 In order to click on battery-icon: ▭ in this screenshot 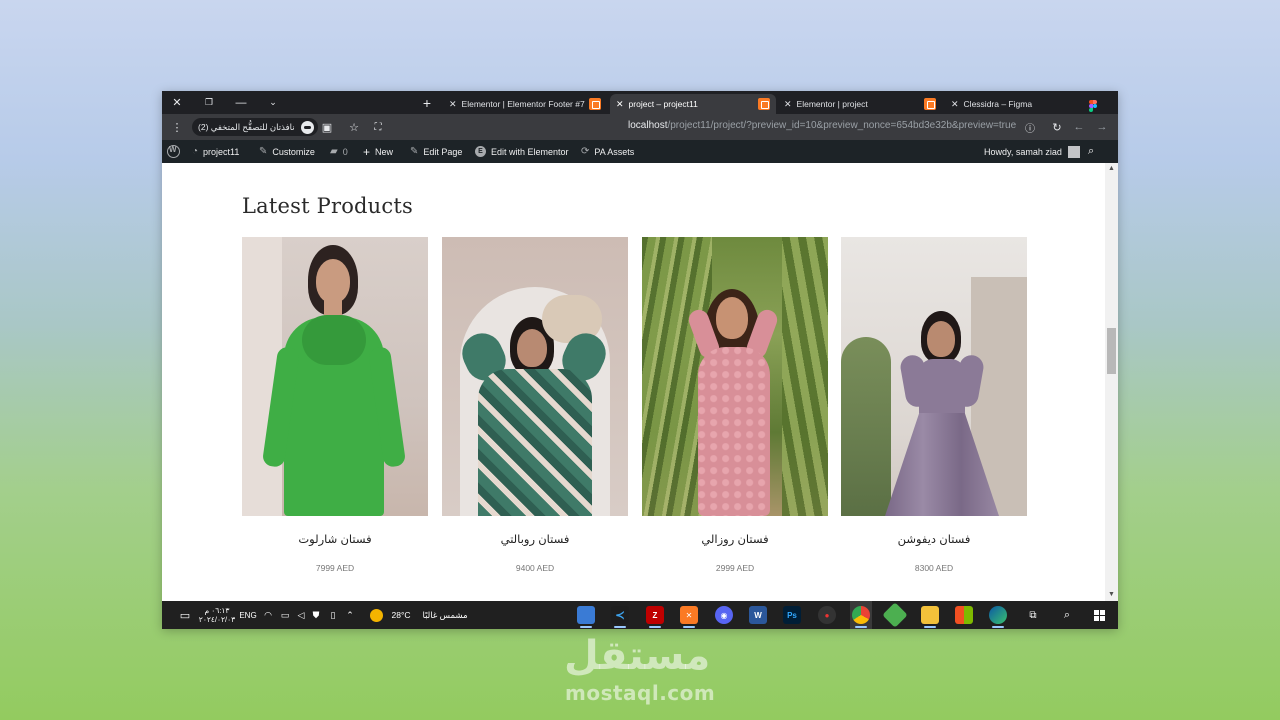, I will do `click(285, 615)`.